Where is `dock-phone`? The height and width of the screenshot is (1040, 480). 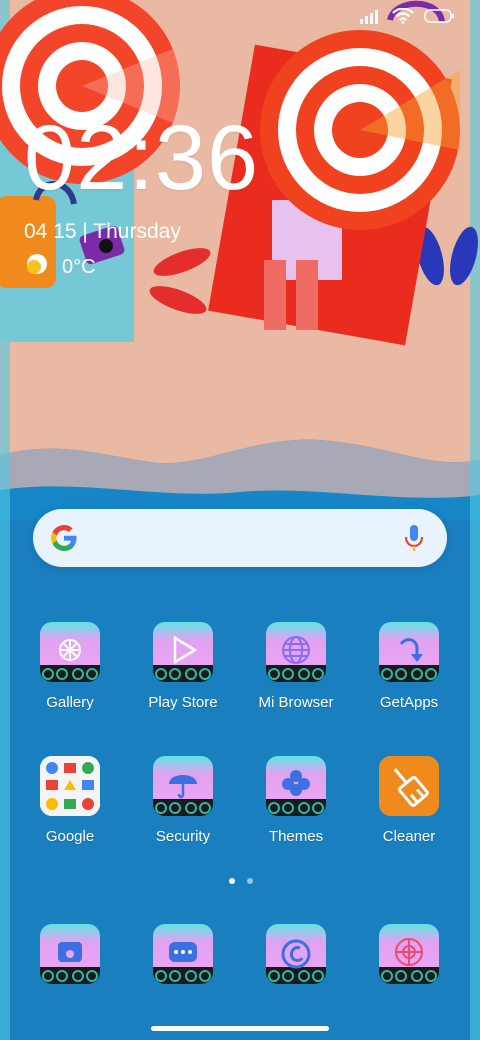
dock-phone is located at coordinates (70, 954).